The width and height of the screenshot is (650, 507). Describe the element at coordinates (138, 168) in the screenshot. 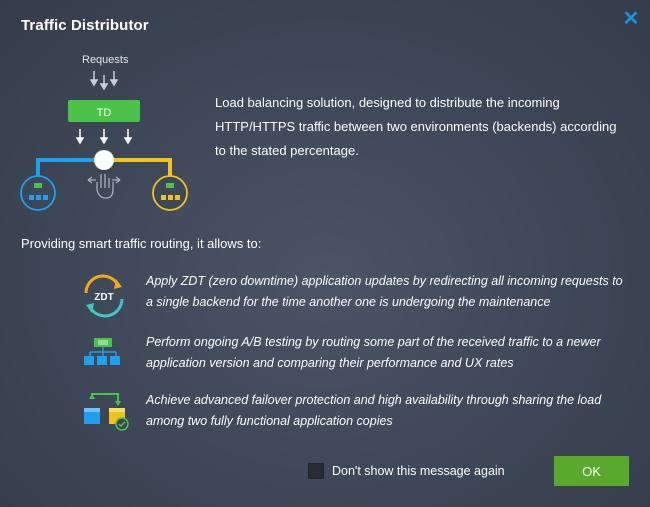

I see `right-route-line` at that location.